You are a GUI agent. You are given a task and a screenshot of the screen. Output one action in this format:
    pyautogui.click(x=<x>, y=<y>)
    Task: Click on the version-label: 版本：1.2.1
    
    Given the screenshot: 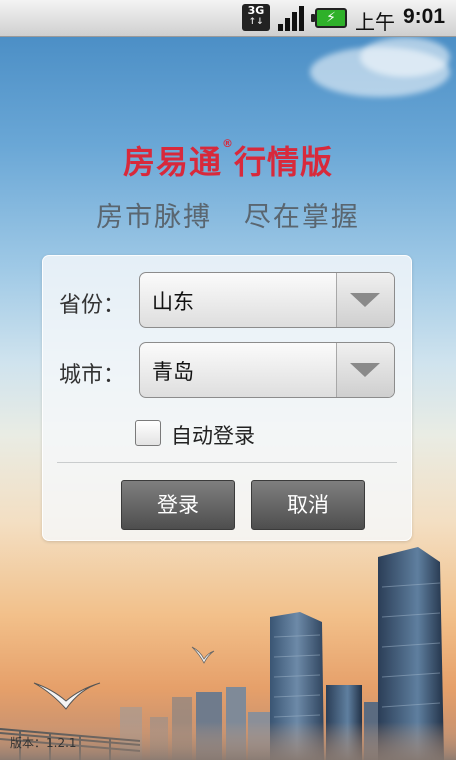 What is the action you would take?
    pyautogui.click(x=43, y=743)
    